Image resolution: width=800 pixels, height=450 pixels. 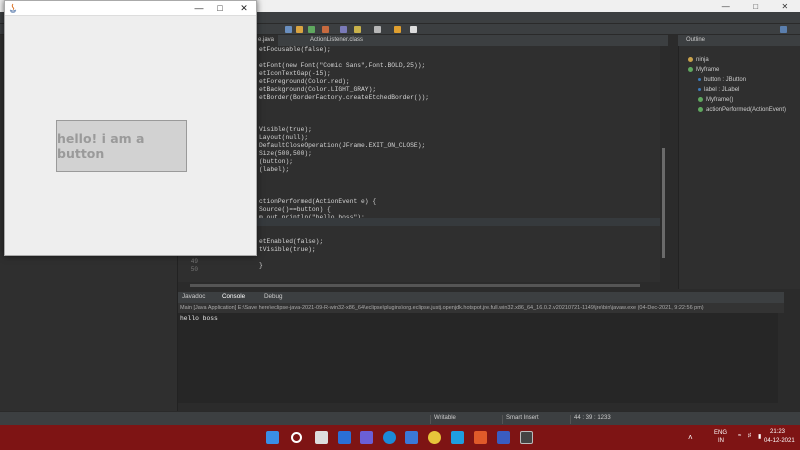 What do you see at coordinates (287, 250) in the screenshot?
I see `code-line: tVisible(true);` at bounding box center [287, 250].